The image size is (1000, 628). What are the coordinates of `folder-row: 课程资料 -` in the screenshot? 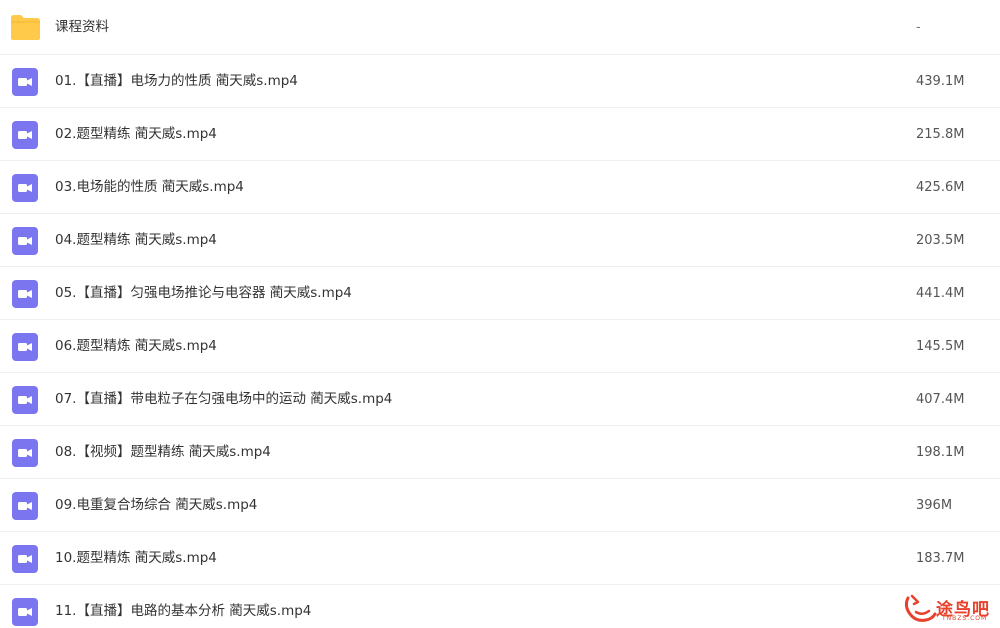 It's located at (500, 27).